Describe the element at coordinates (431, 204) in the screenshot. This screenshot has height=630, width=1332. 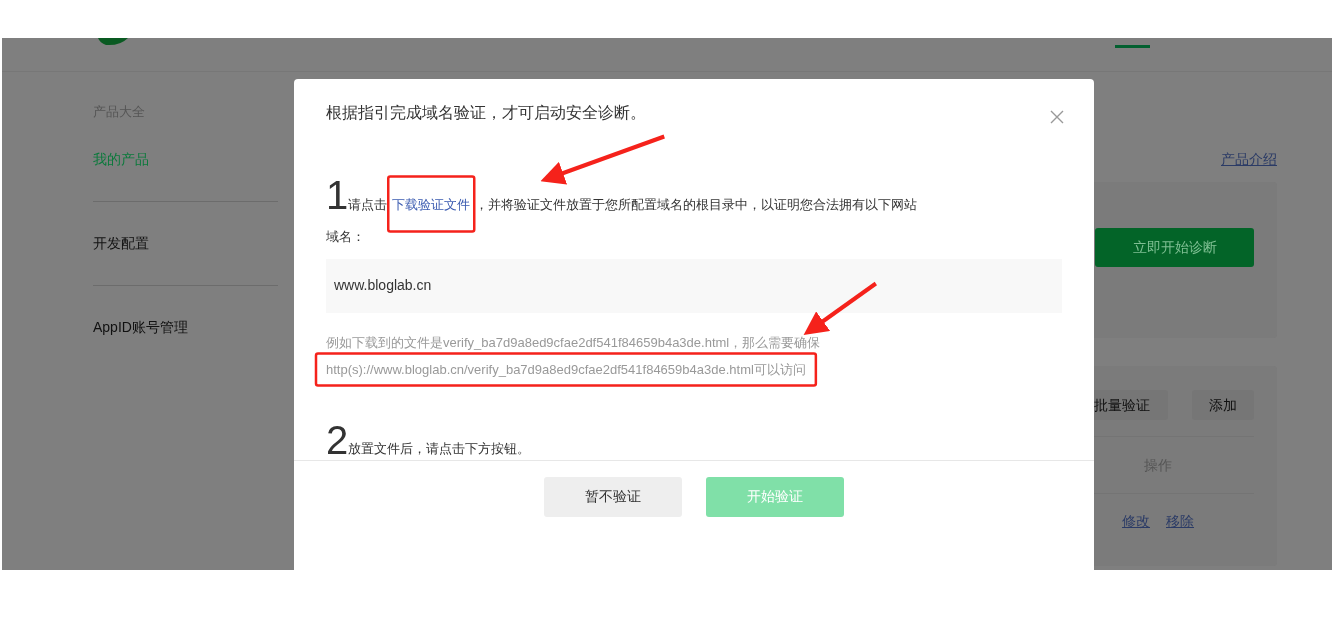
I see `download-link: 下载验证文件` at that location.